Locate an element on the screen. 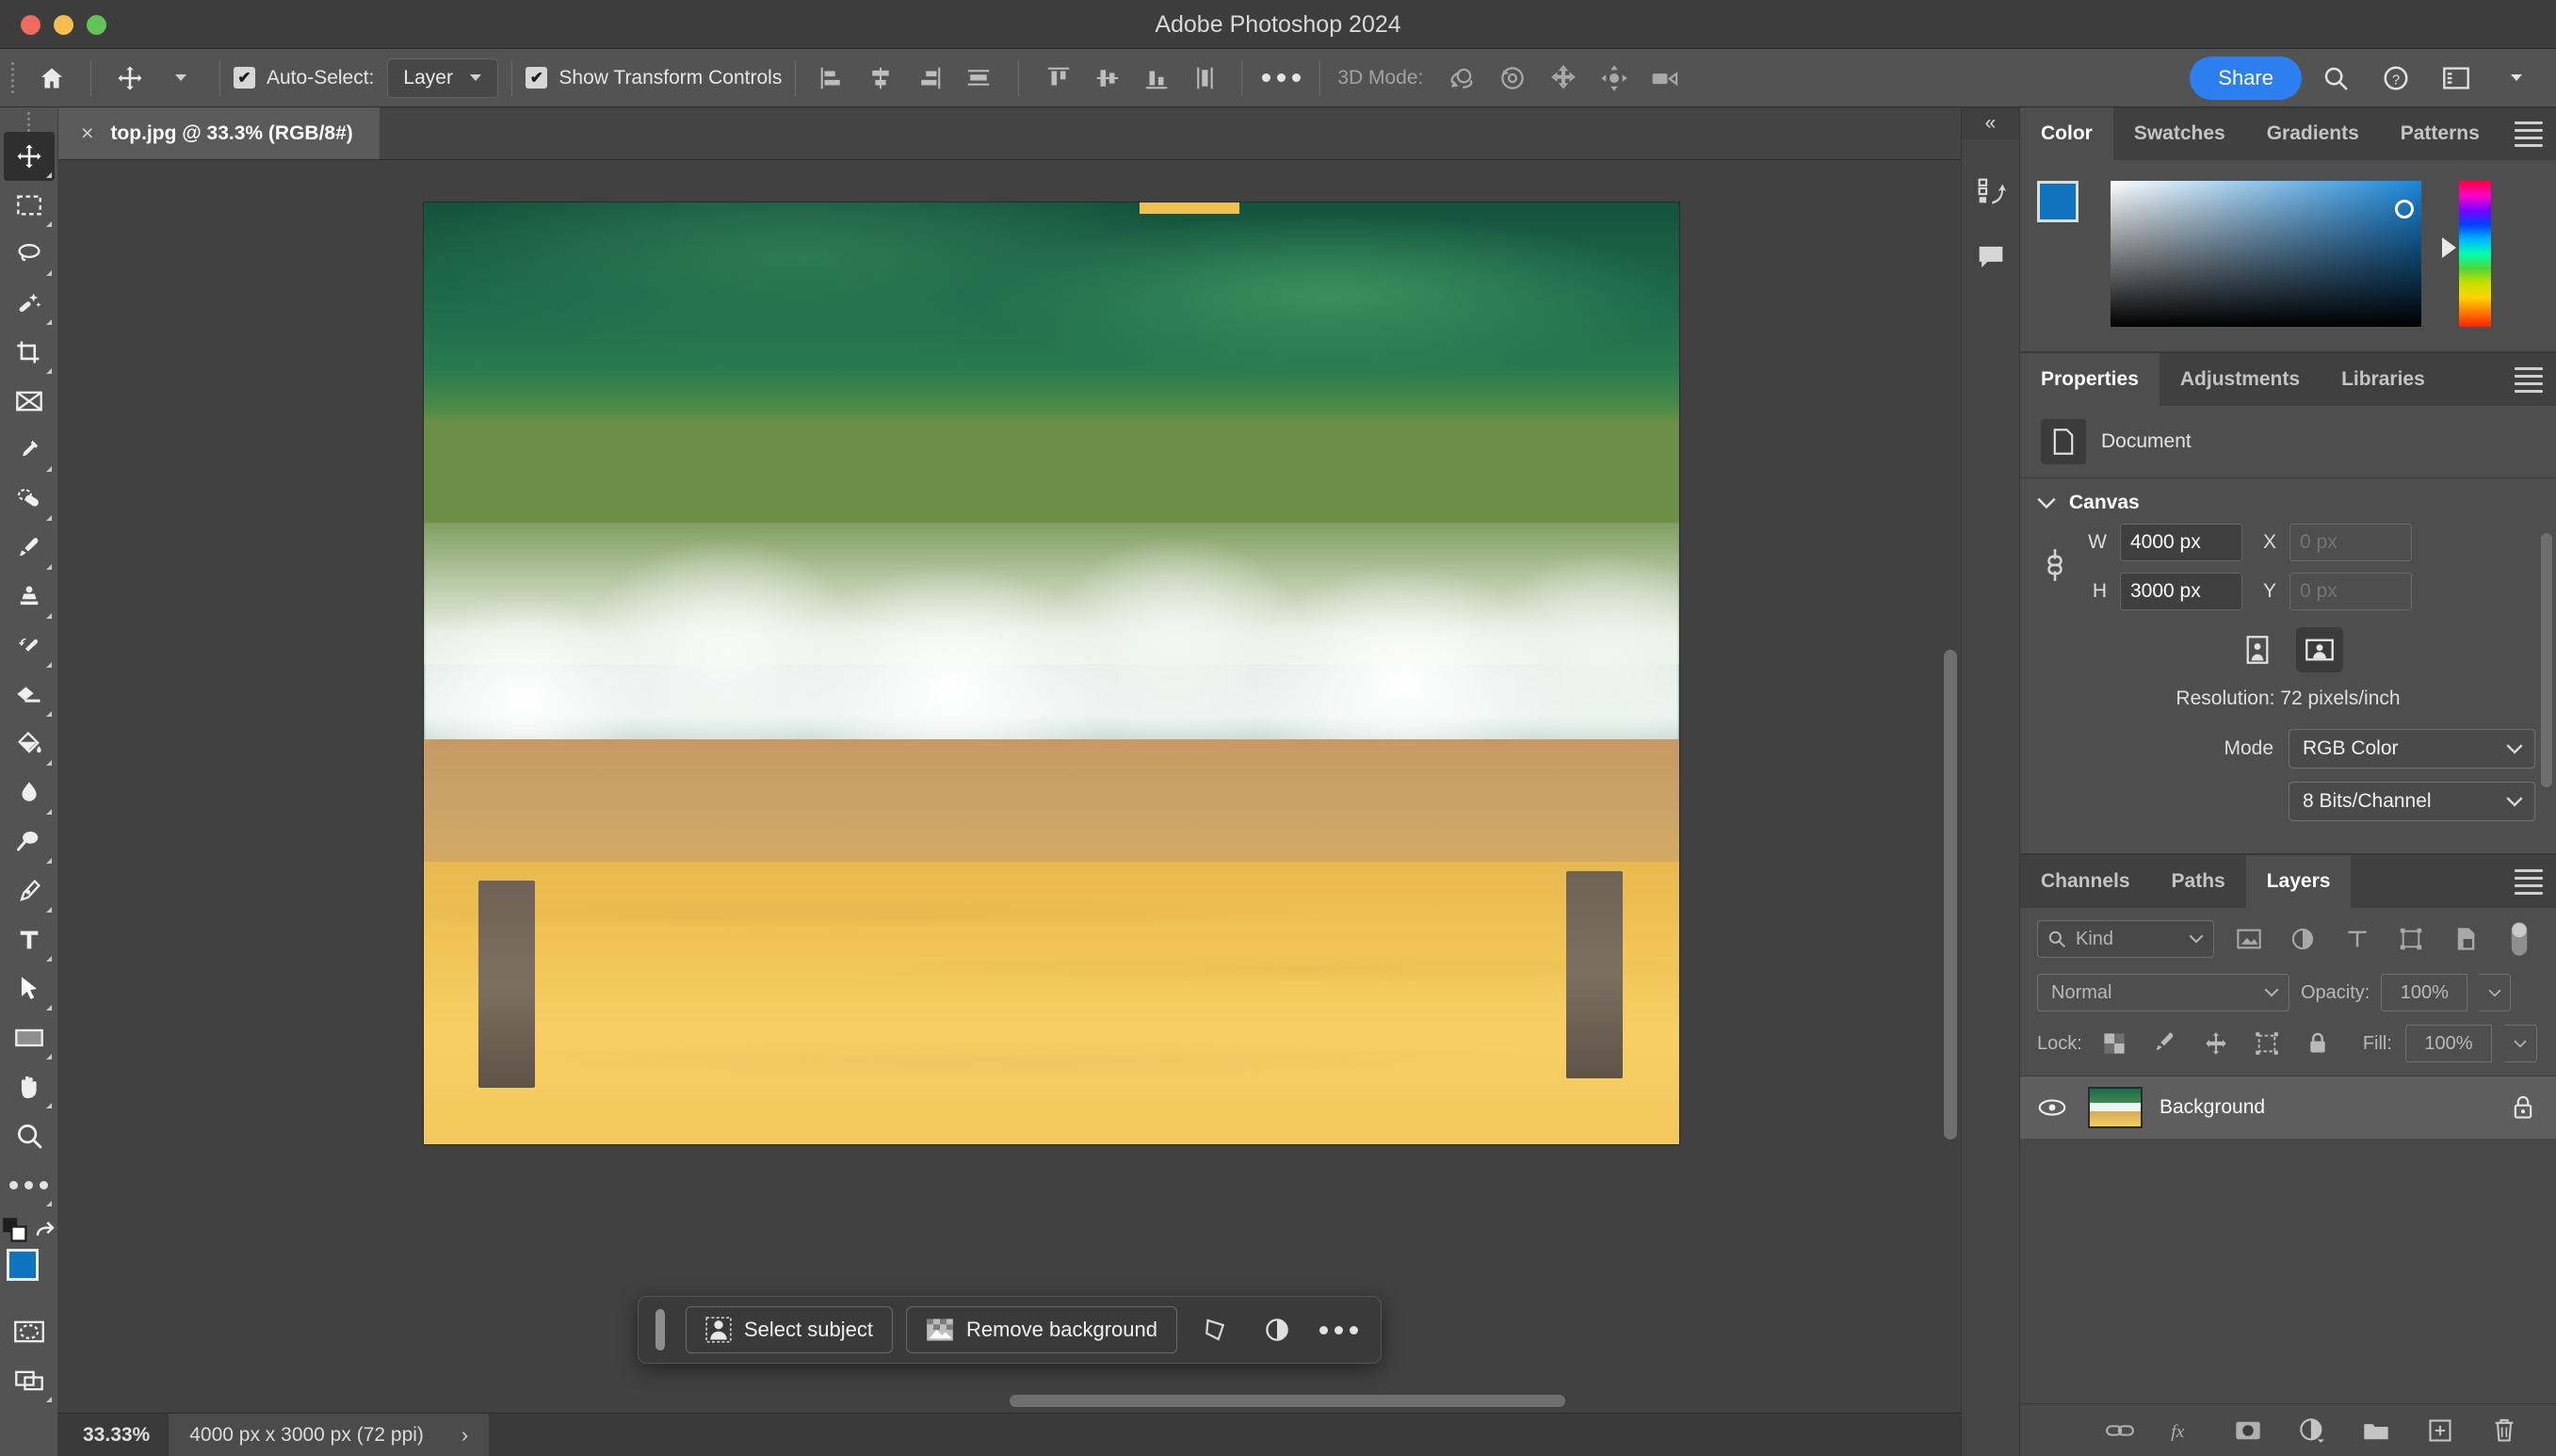 The image size is (2556, 1456). opacity-value: 100% is located at coordinates (2424, 992).